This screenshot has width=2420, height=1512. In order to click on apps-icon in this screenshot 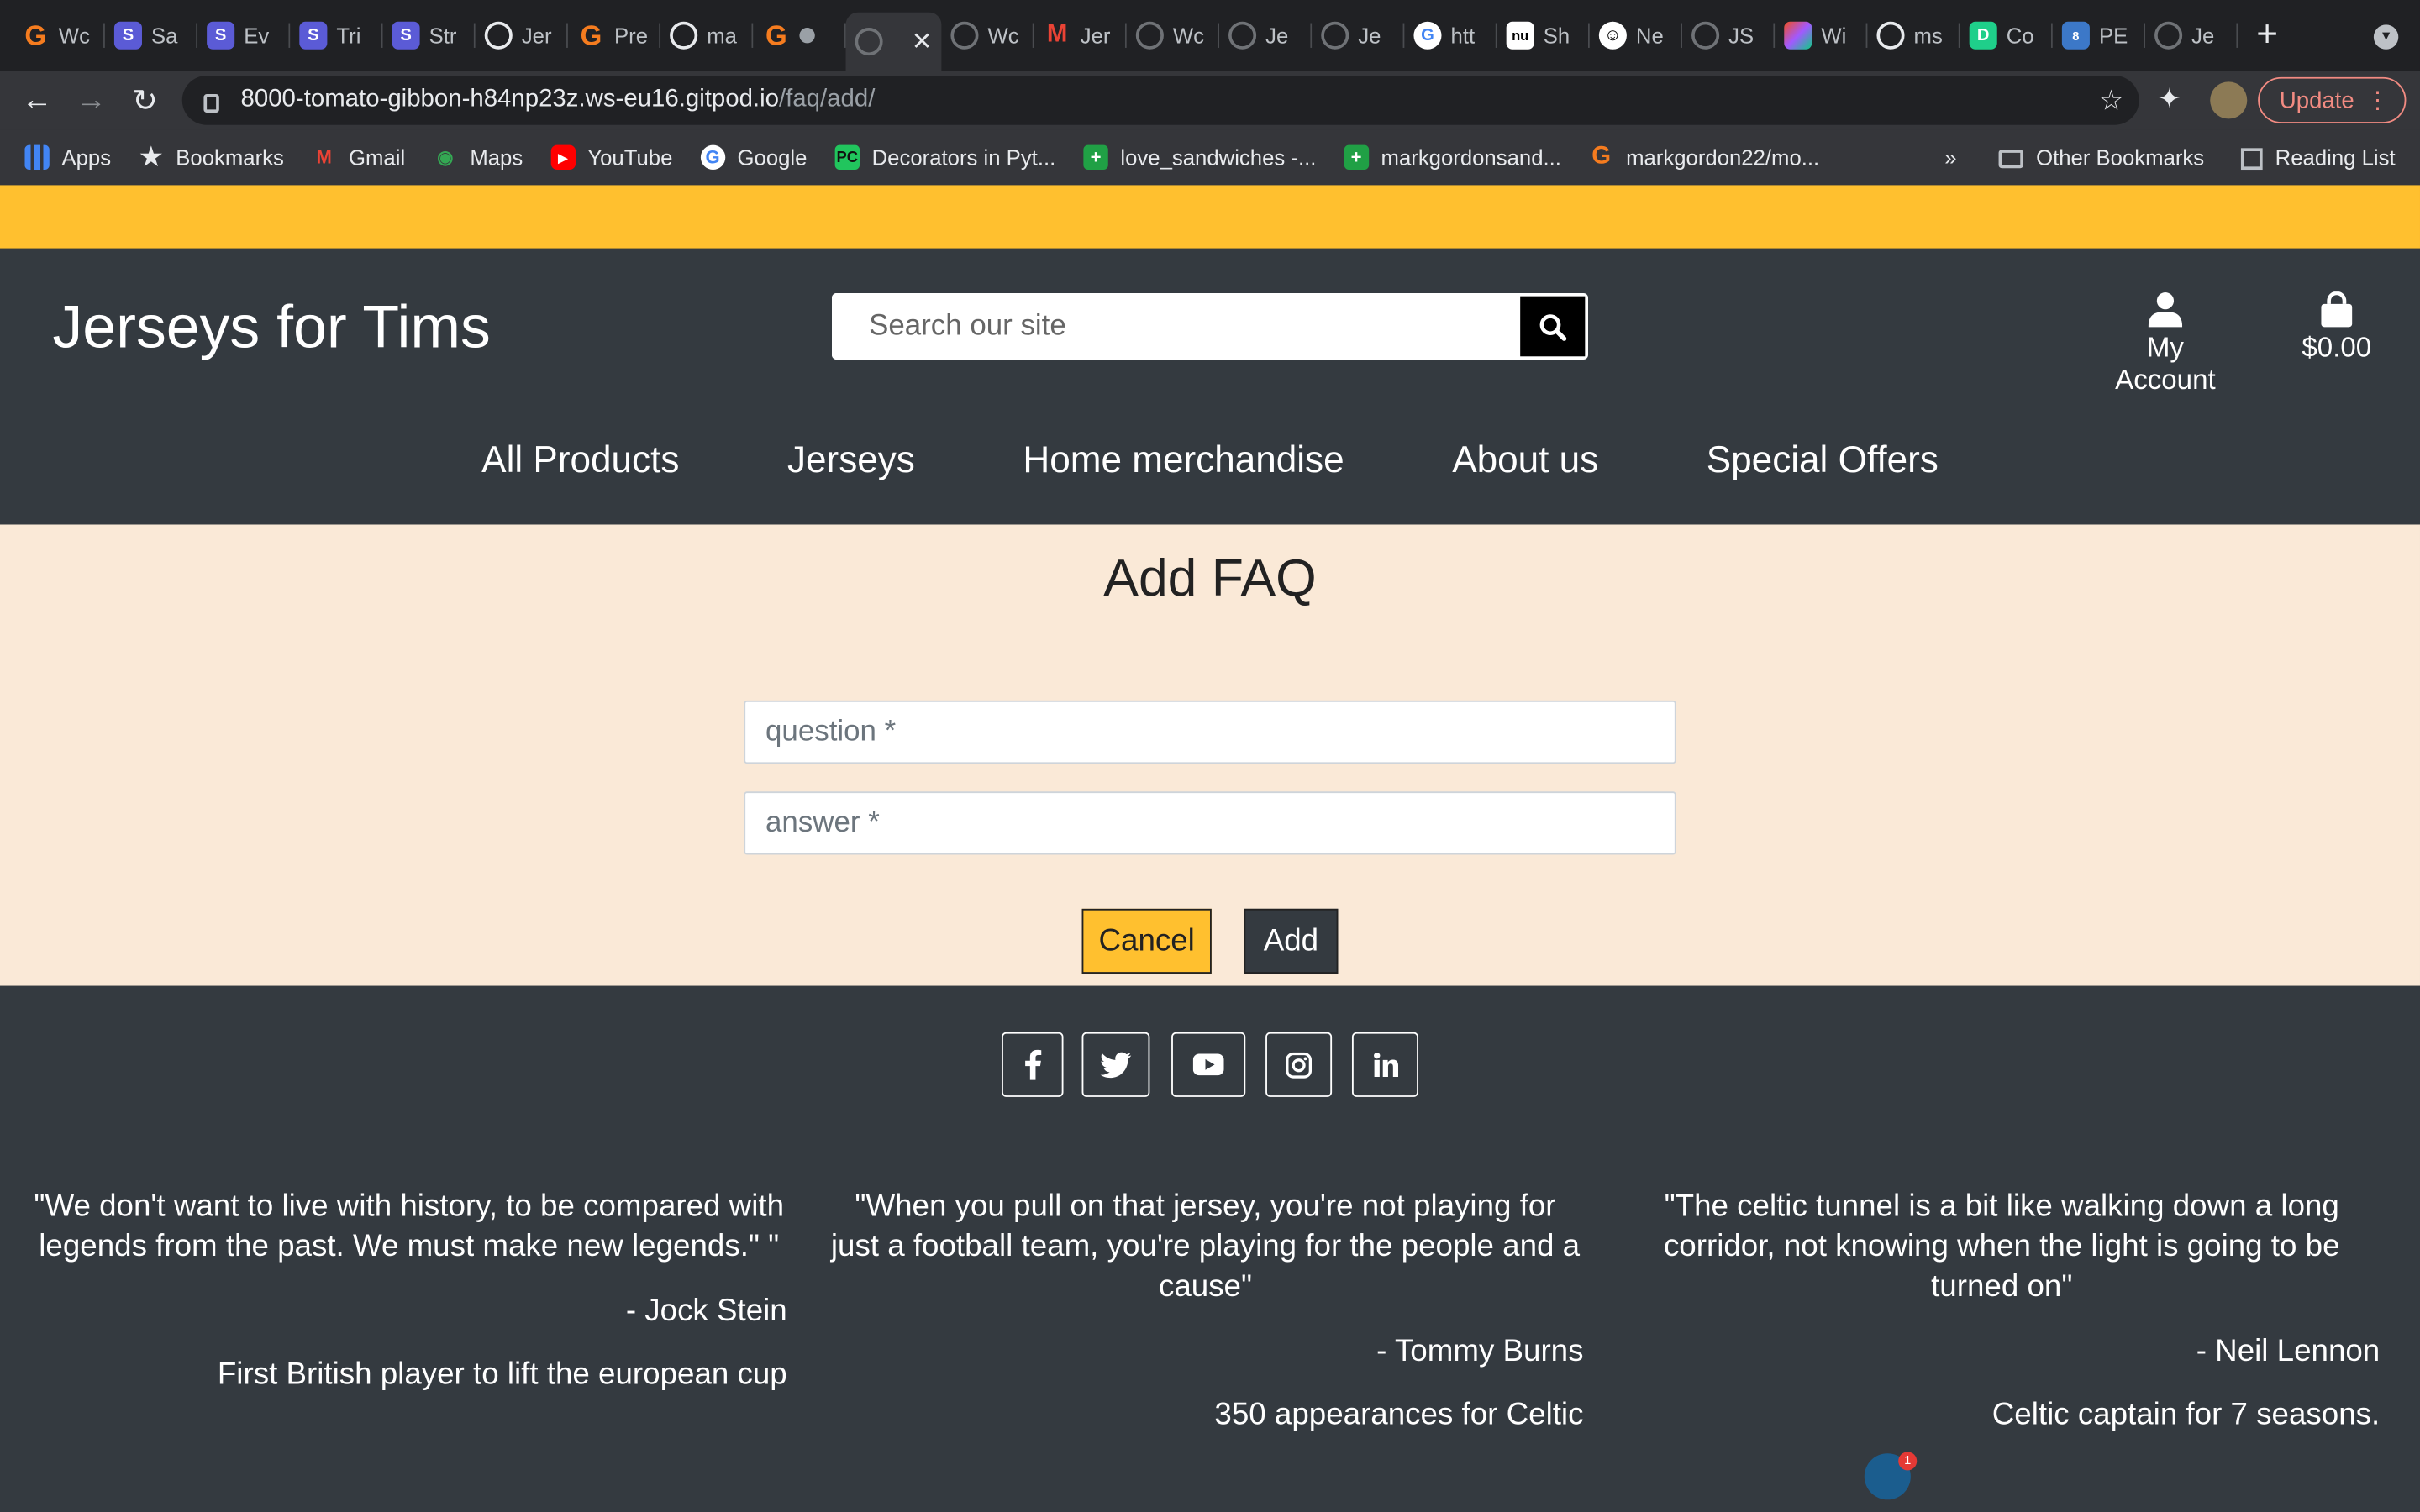, I will do `click(37, 157)`.